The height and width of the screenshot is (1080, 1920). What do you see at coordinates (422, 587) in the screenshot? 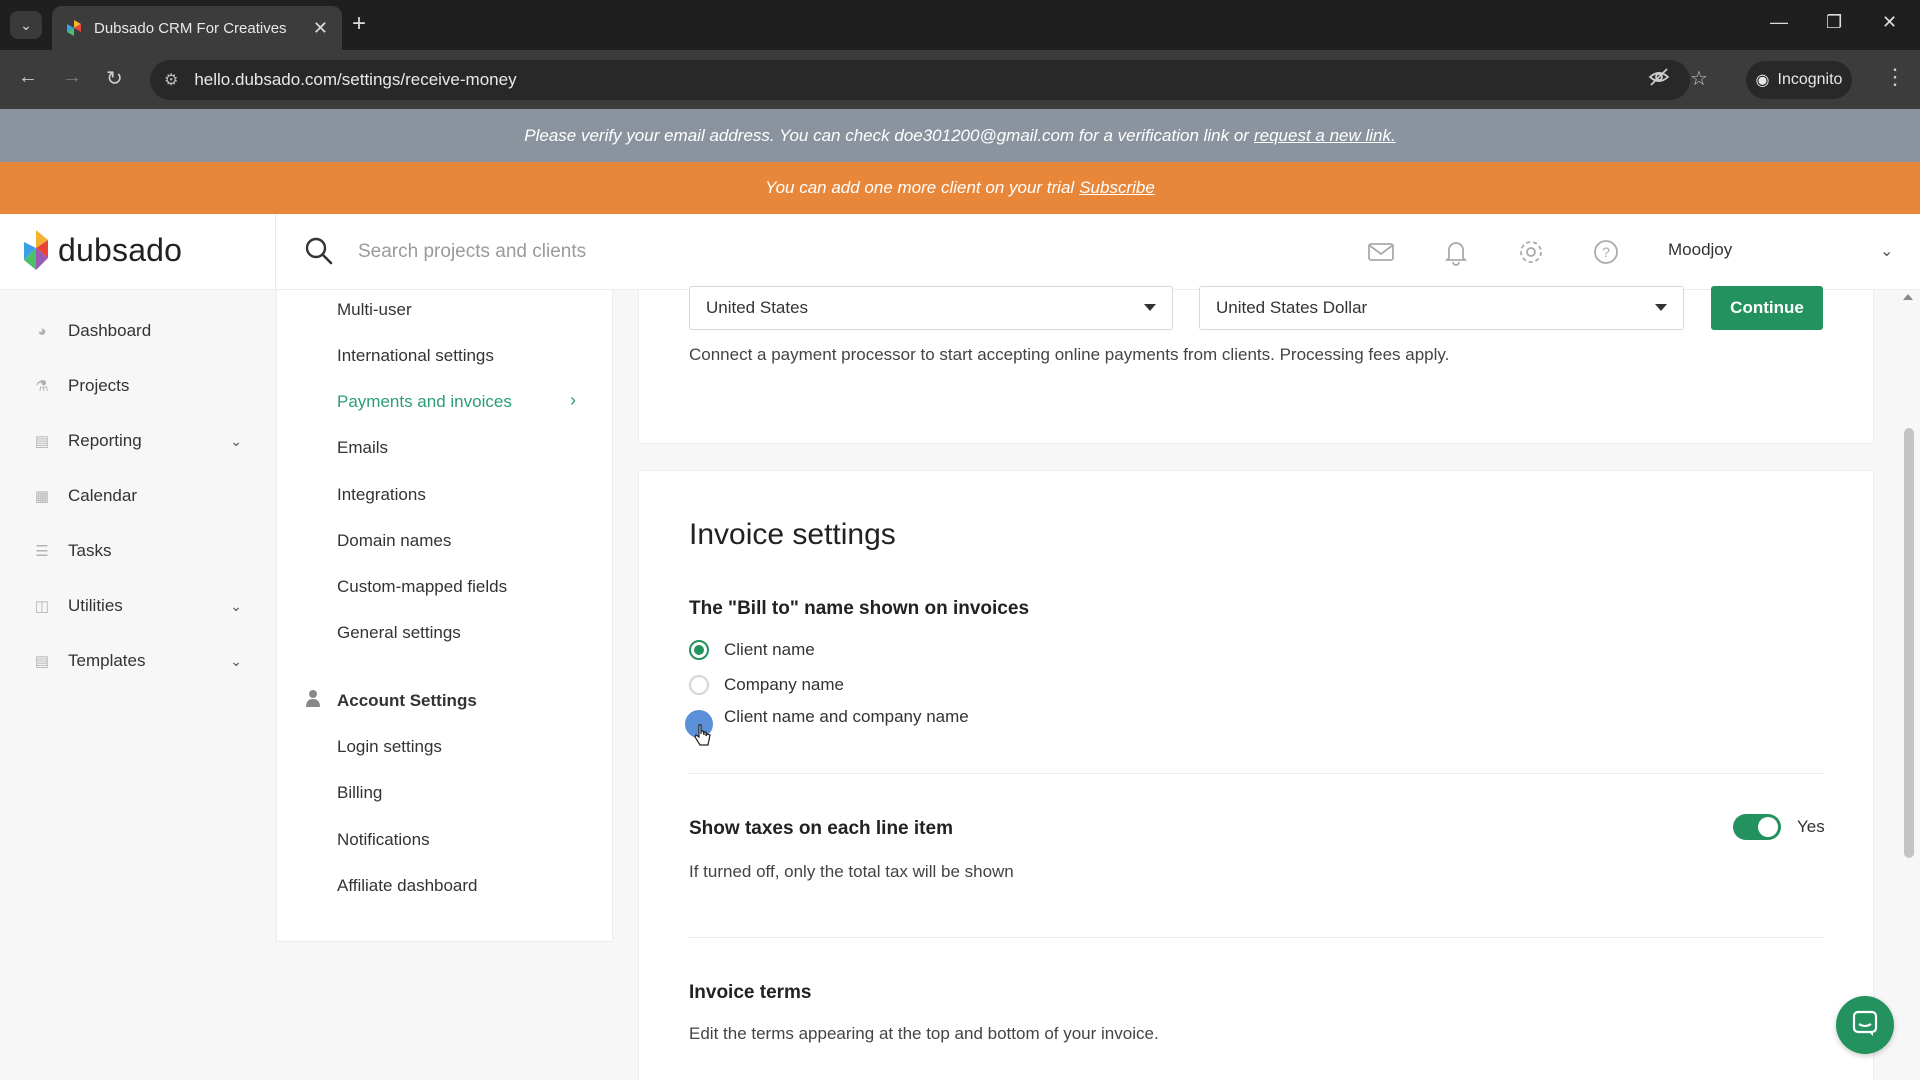
I see `settings-item-custom-fields: Custom-mapped fields` at bounding box center [422, 587].